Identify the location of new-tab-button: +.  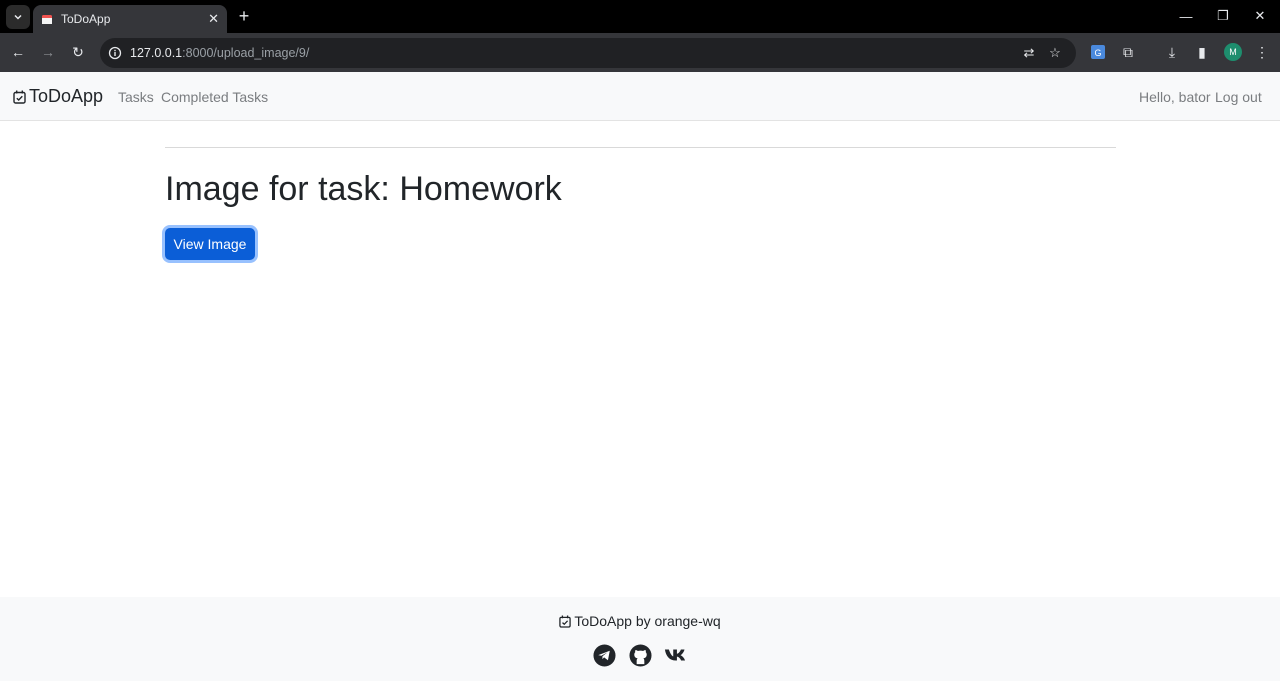
(244, 16).